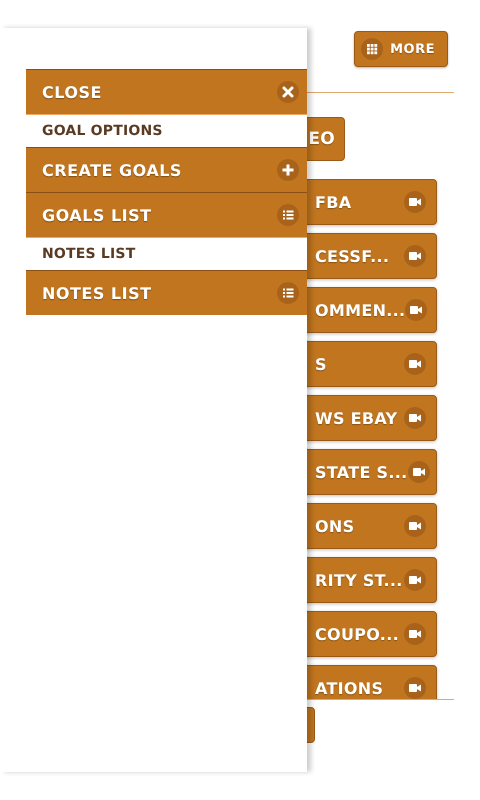 Image resolution: width=480 pixels, height=800 pixels. Describe the element at coordinates (166, 91) in the screenshot. I see `menu-item: CLOSE` at that location.